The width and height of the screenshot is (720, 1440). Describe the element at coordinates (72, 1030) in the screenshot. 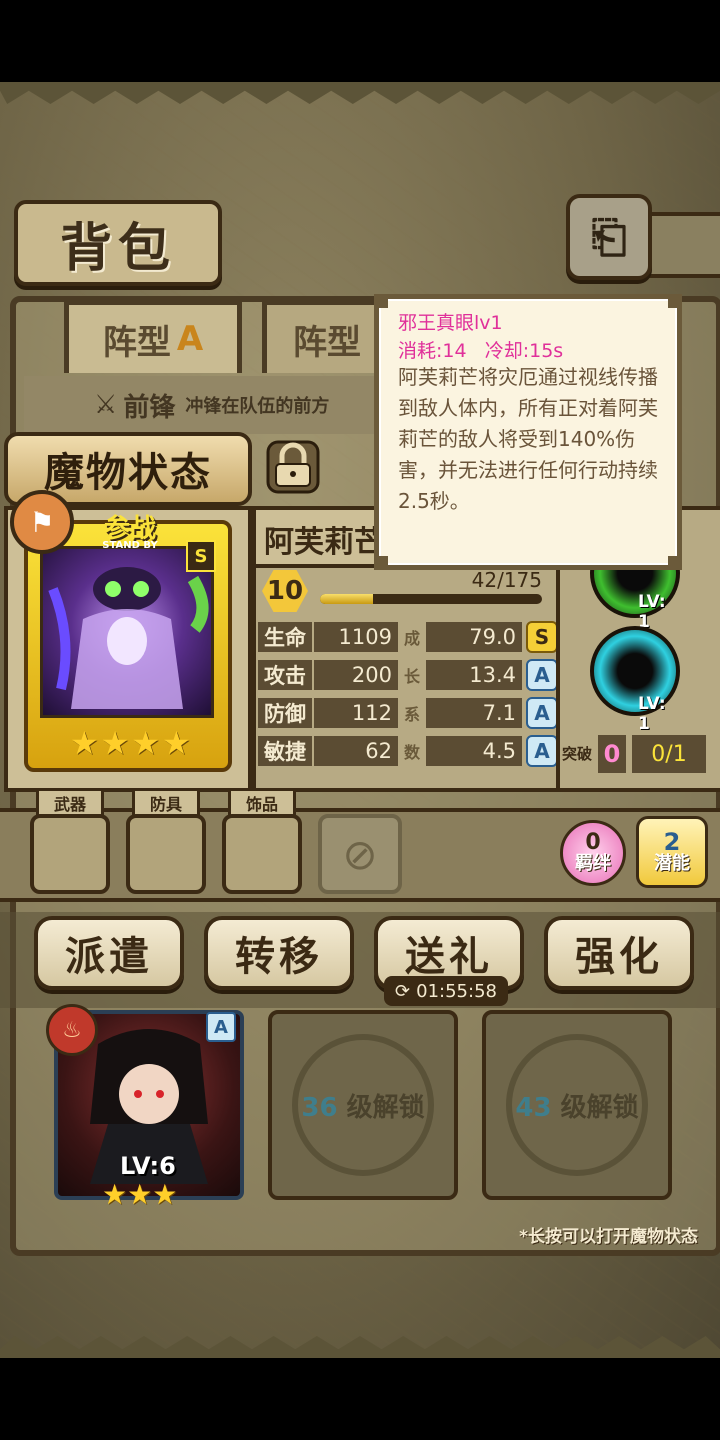

I see `fire-element-icon: ♨` at that location.